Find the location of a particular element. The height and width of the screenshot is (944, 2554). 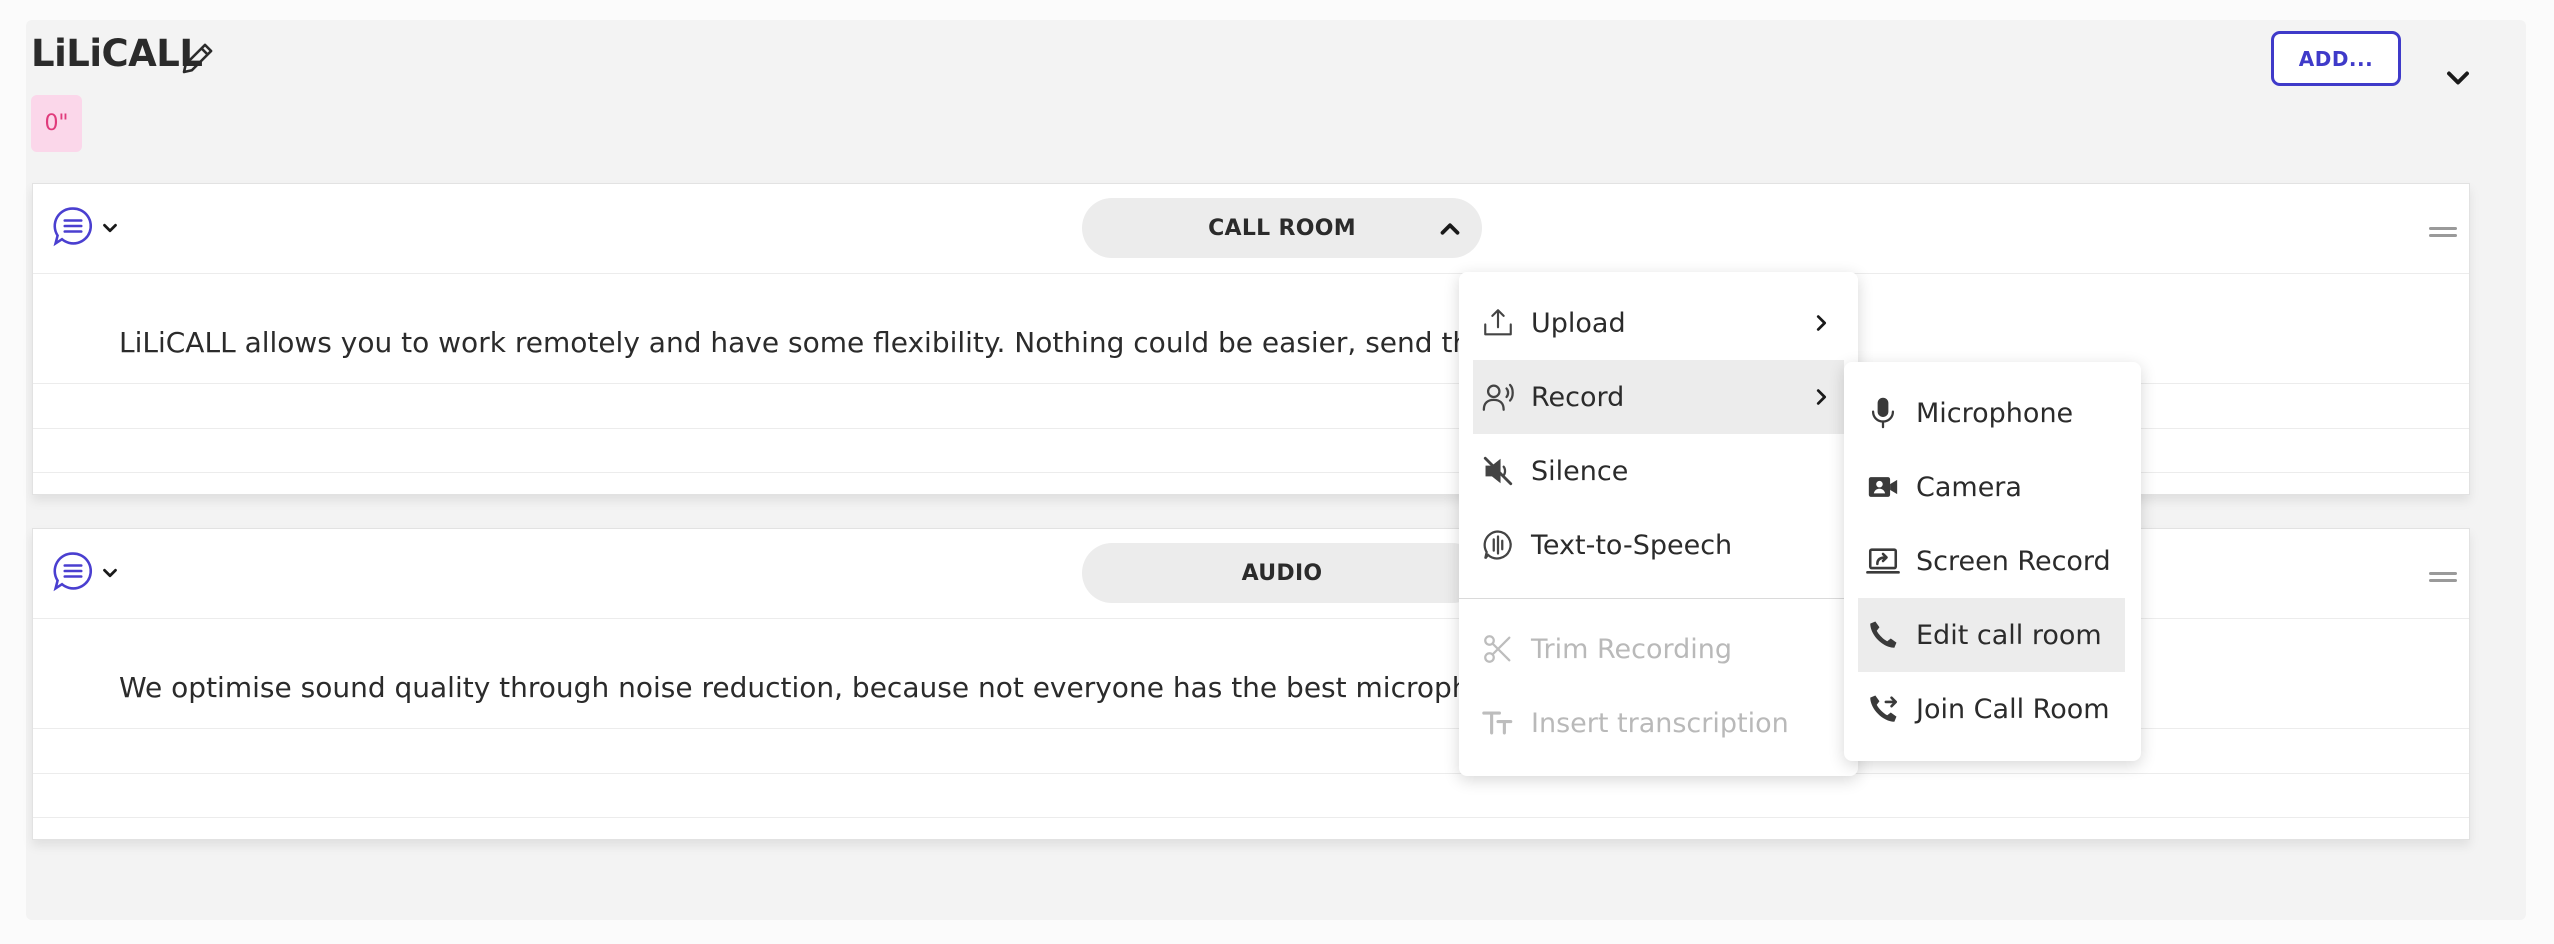

submenu-item-label: Microphone is located at coordinates (1995, 413).